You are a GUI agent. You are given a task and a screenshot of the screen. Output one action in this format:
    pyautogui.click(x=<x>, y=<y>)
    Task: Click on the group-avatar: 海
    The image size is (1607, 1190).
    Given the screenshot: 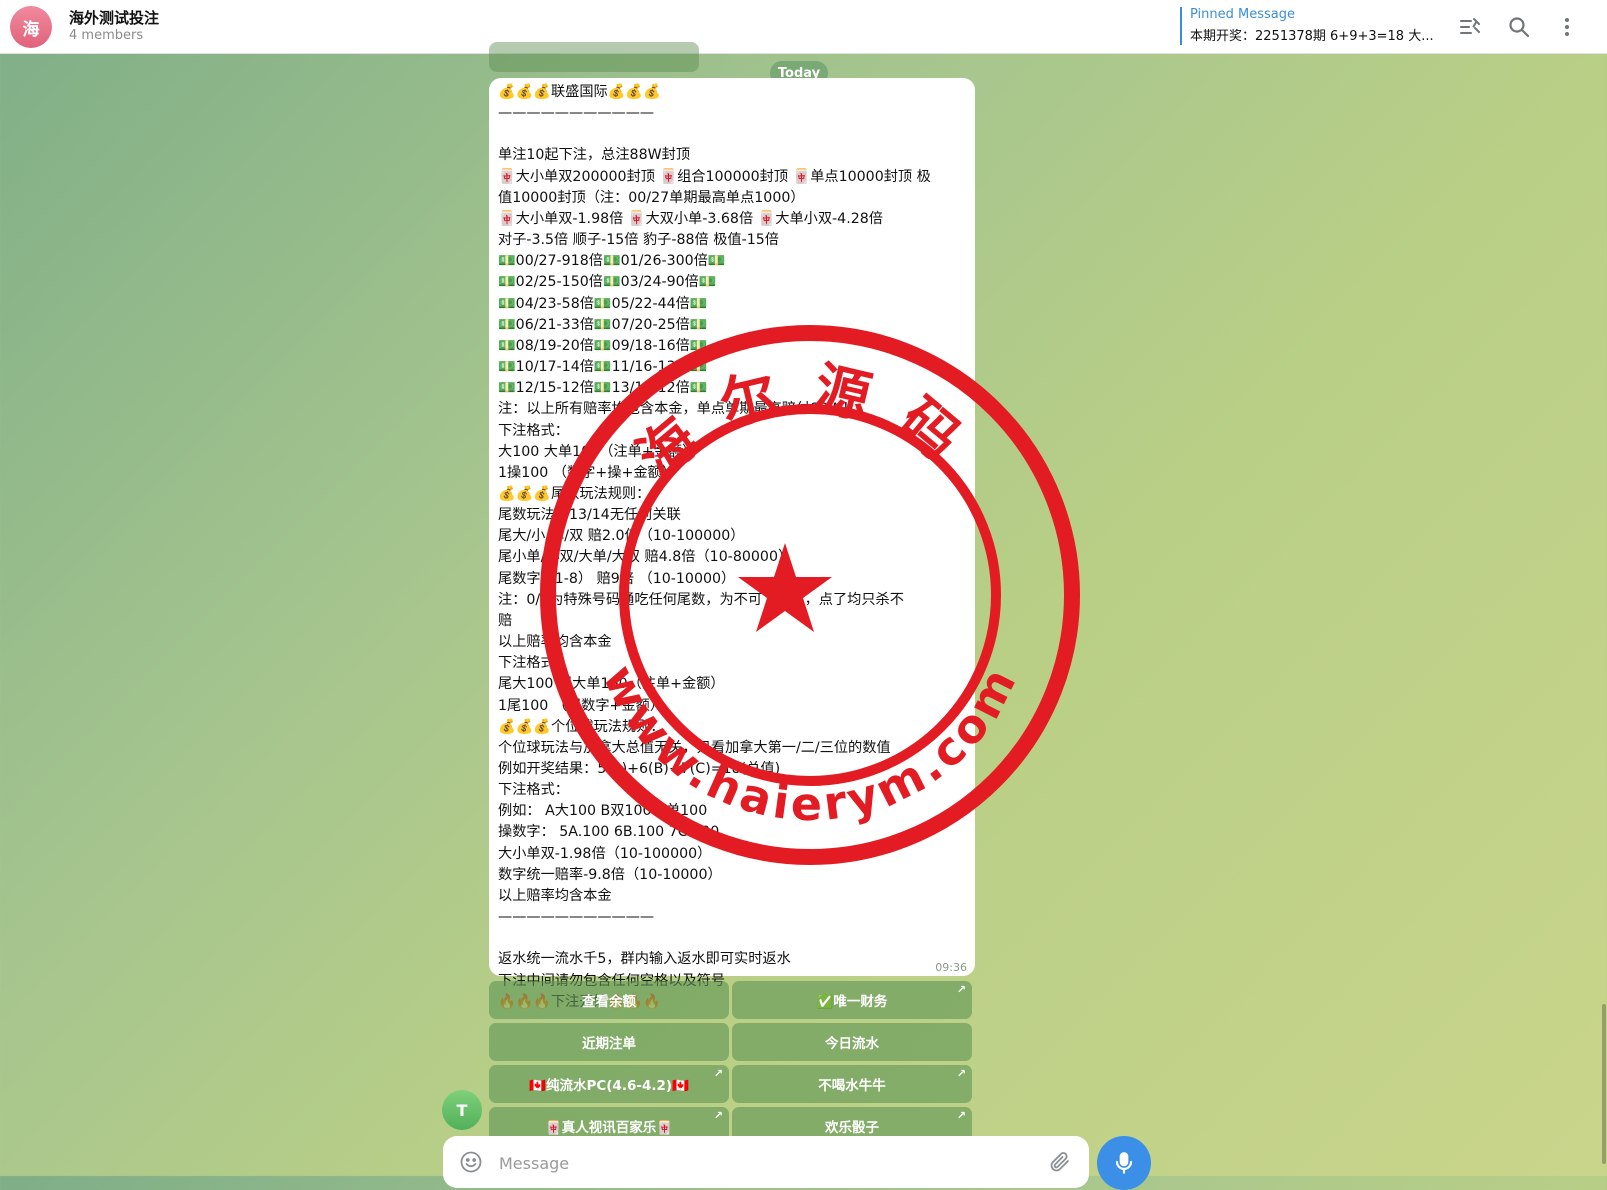 What is the action you would take?
    pyautogui.click(x=31, y=27)
    